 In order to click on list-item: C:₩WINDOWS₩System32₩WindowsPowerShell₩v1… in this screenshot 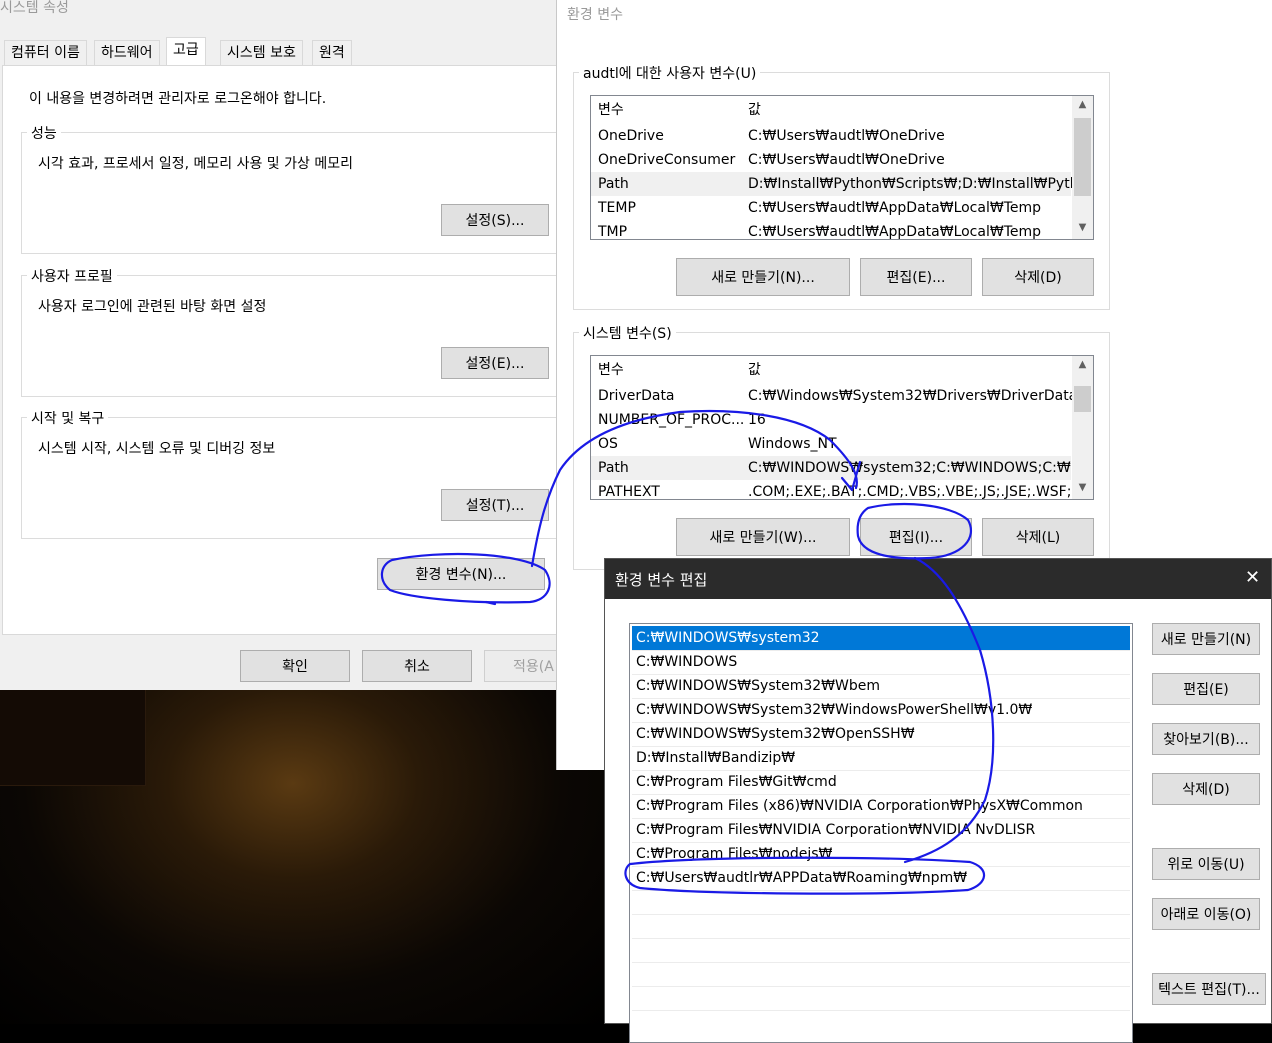, I will do `click(881, 710)`.